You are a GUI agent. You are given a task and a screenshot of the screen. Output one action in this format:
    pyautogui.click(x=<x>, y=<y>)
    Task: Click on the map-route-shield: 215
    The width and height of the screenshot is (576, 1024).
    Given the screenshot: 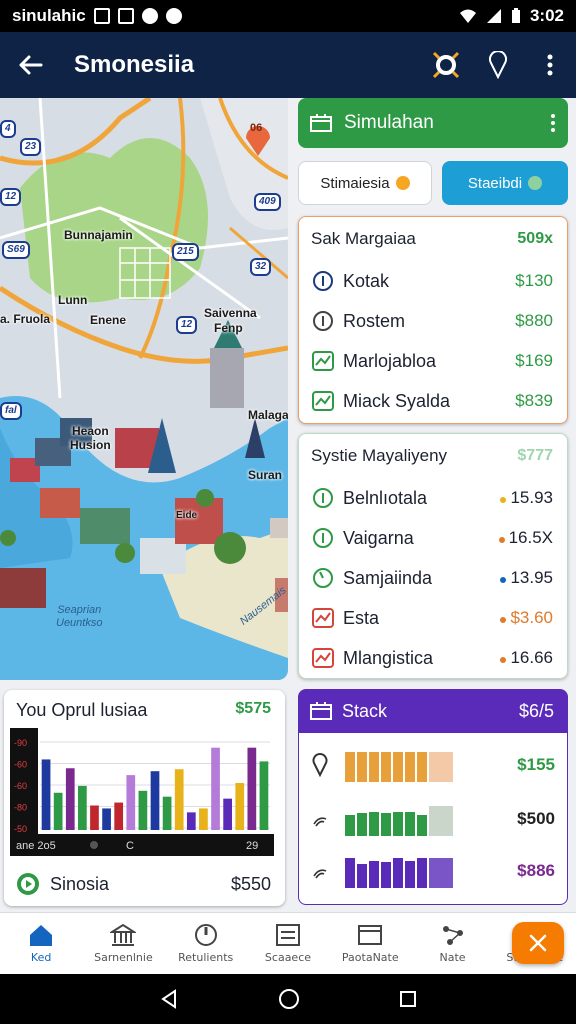 What is the action you would take?
    pyautogui.click(x=185, y=252)
    